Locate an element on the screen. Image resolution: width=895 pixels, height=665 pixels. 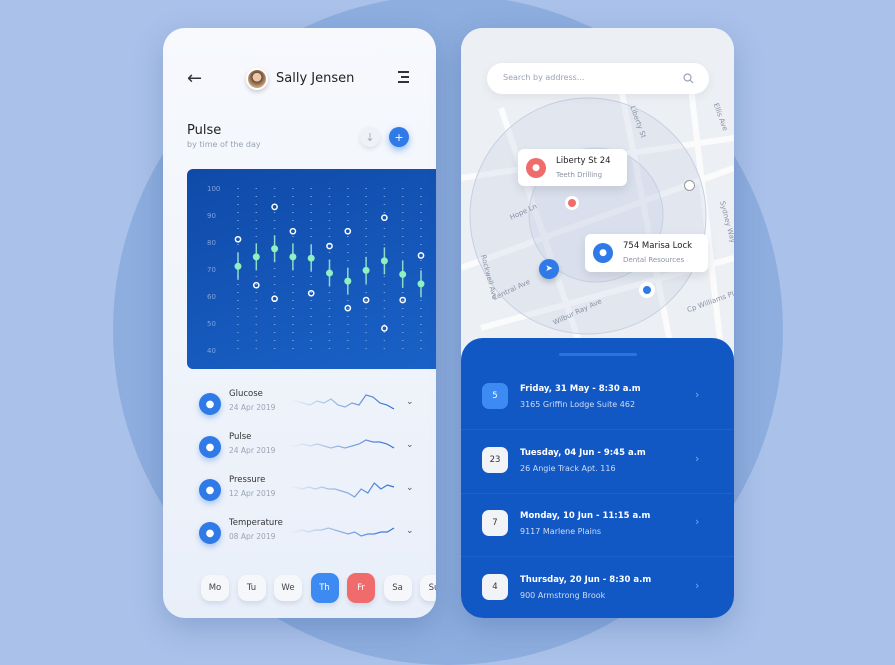
y-tick-label: 60 is located at coordinates (211, 297).